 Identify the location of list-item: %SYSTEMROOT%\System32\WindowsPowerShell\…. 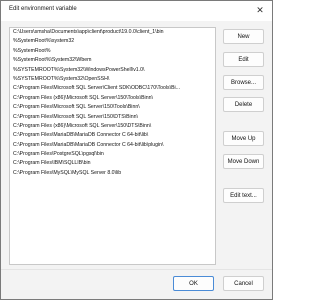
(112, 70).